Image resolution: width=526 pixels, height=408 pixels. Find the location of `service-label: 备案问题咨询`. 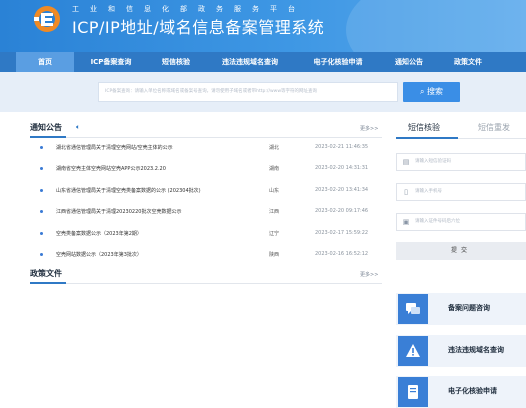

service-label: 备案问题咨询 is located at coordinates (469, 308).